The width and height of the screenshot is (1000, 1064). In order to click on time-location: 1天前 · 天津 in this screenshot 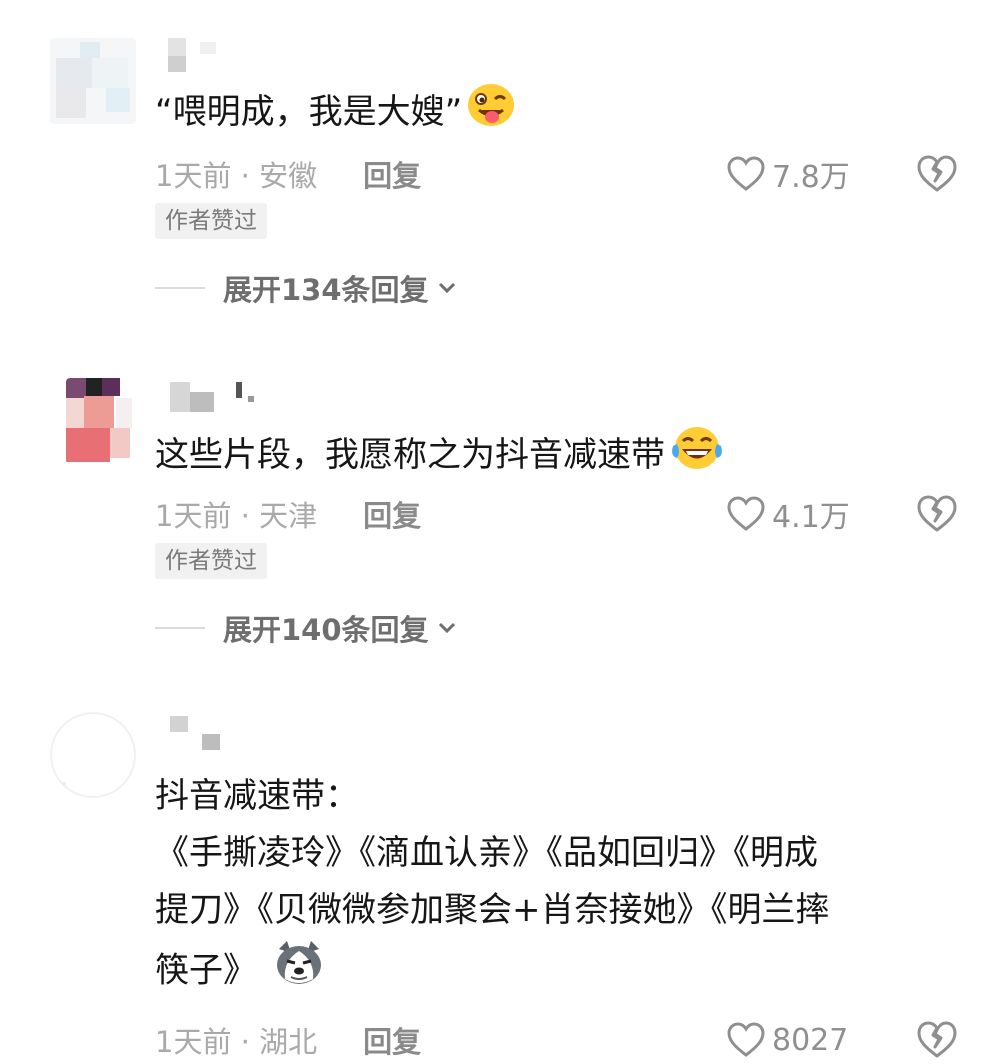, I will do `click(236, 516)`.